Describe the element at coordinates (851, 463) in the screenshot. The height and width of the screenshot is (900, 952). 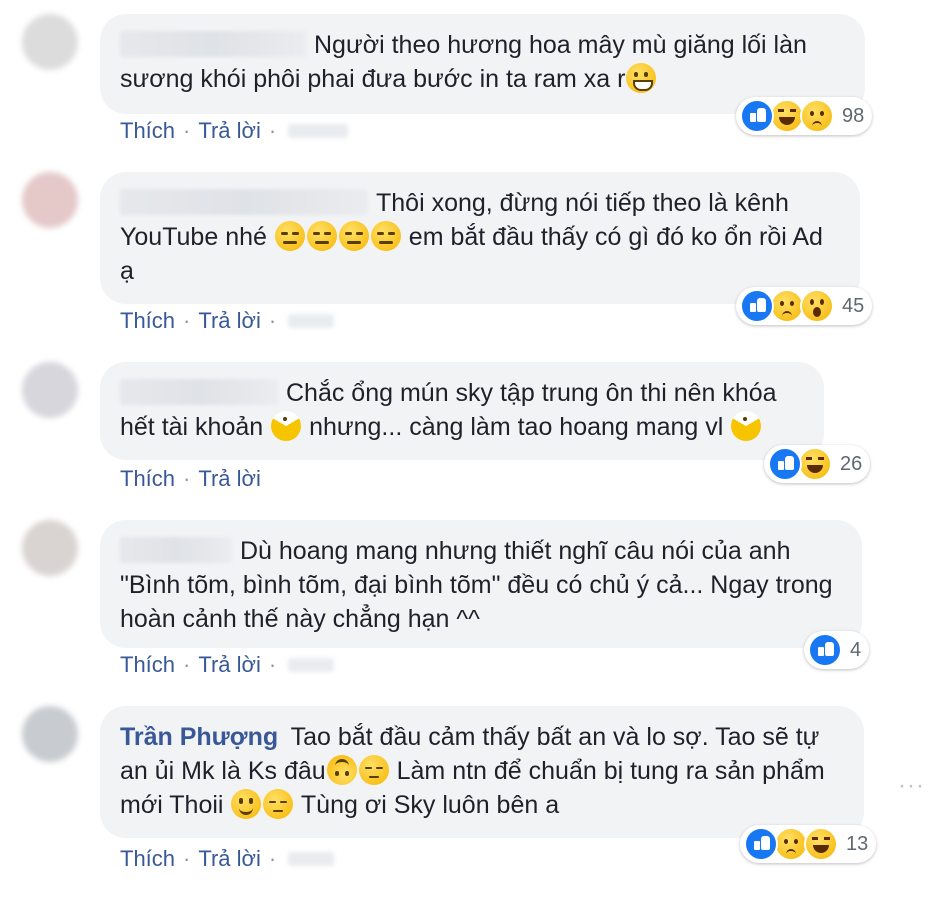
I see `reaction-count: 26` at that location.